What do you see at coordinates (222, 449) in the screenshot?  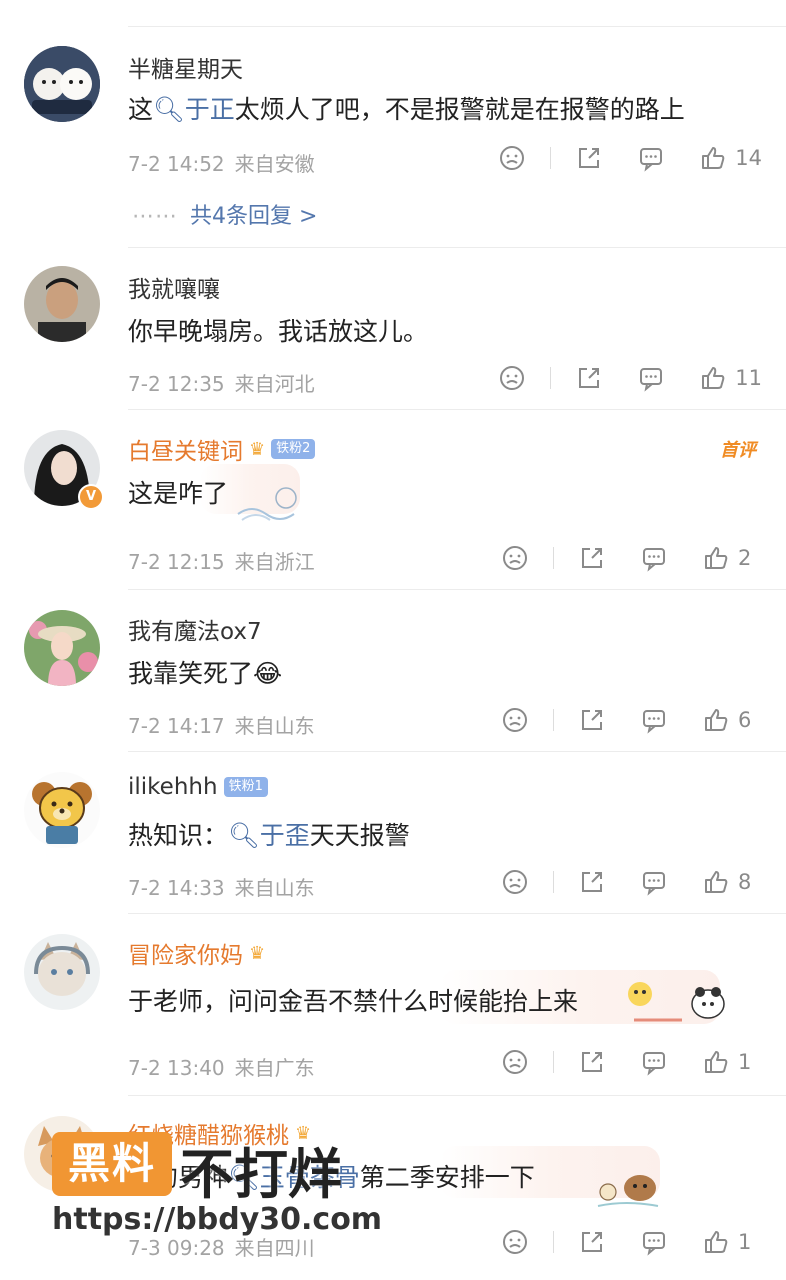 I see `username: 白昼关键词 ♛ 铁粉2` at bounding box center [222, 449].